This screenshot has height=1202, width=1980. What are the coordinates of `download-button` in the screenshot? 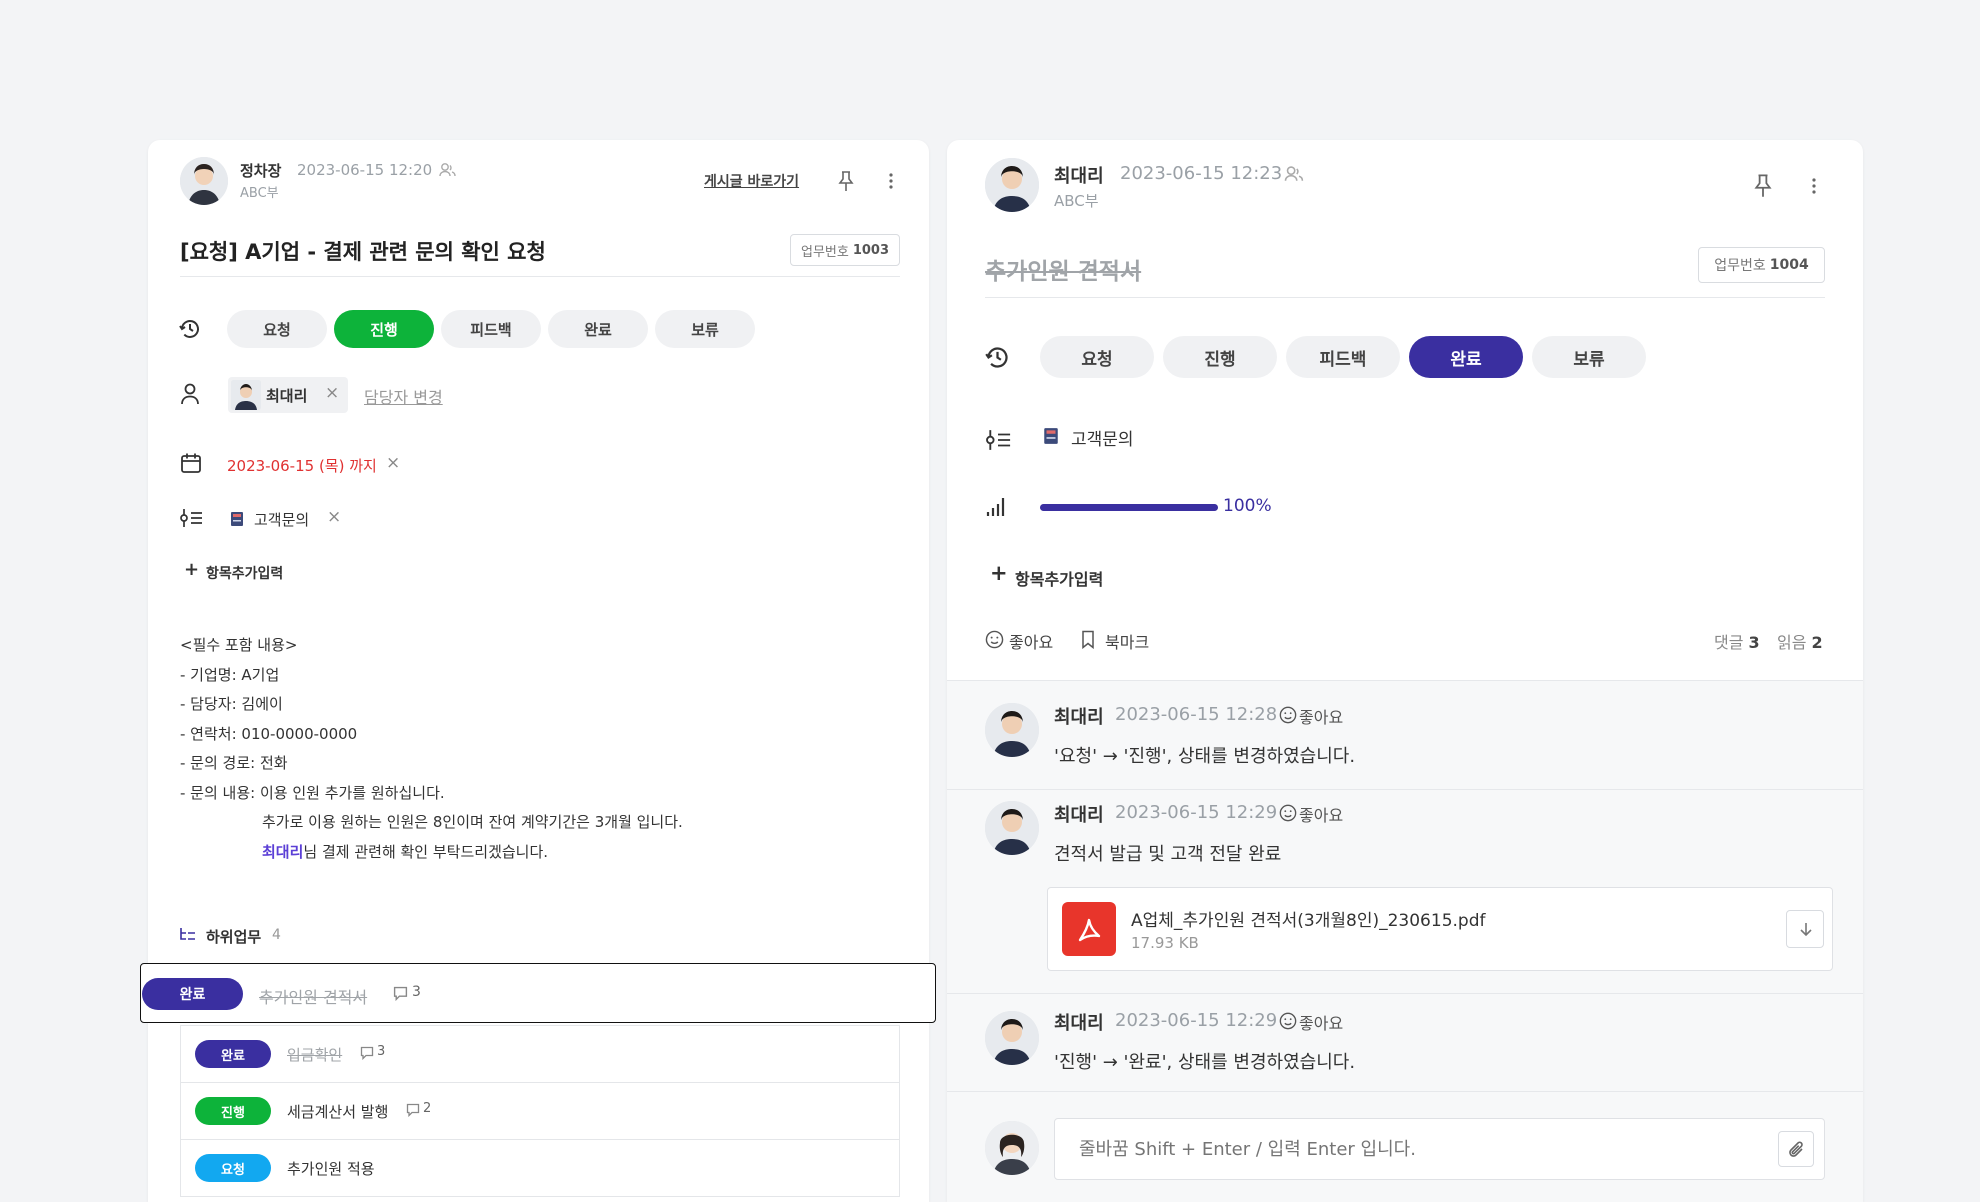 It's located at (1805, 929).